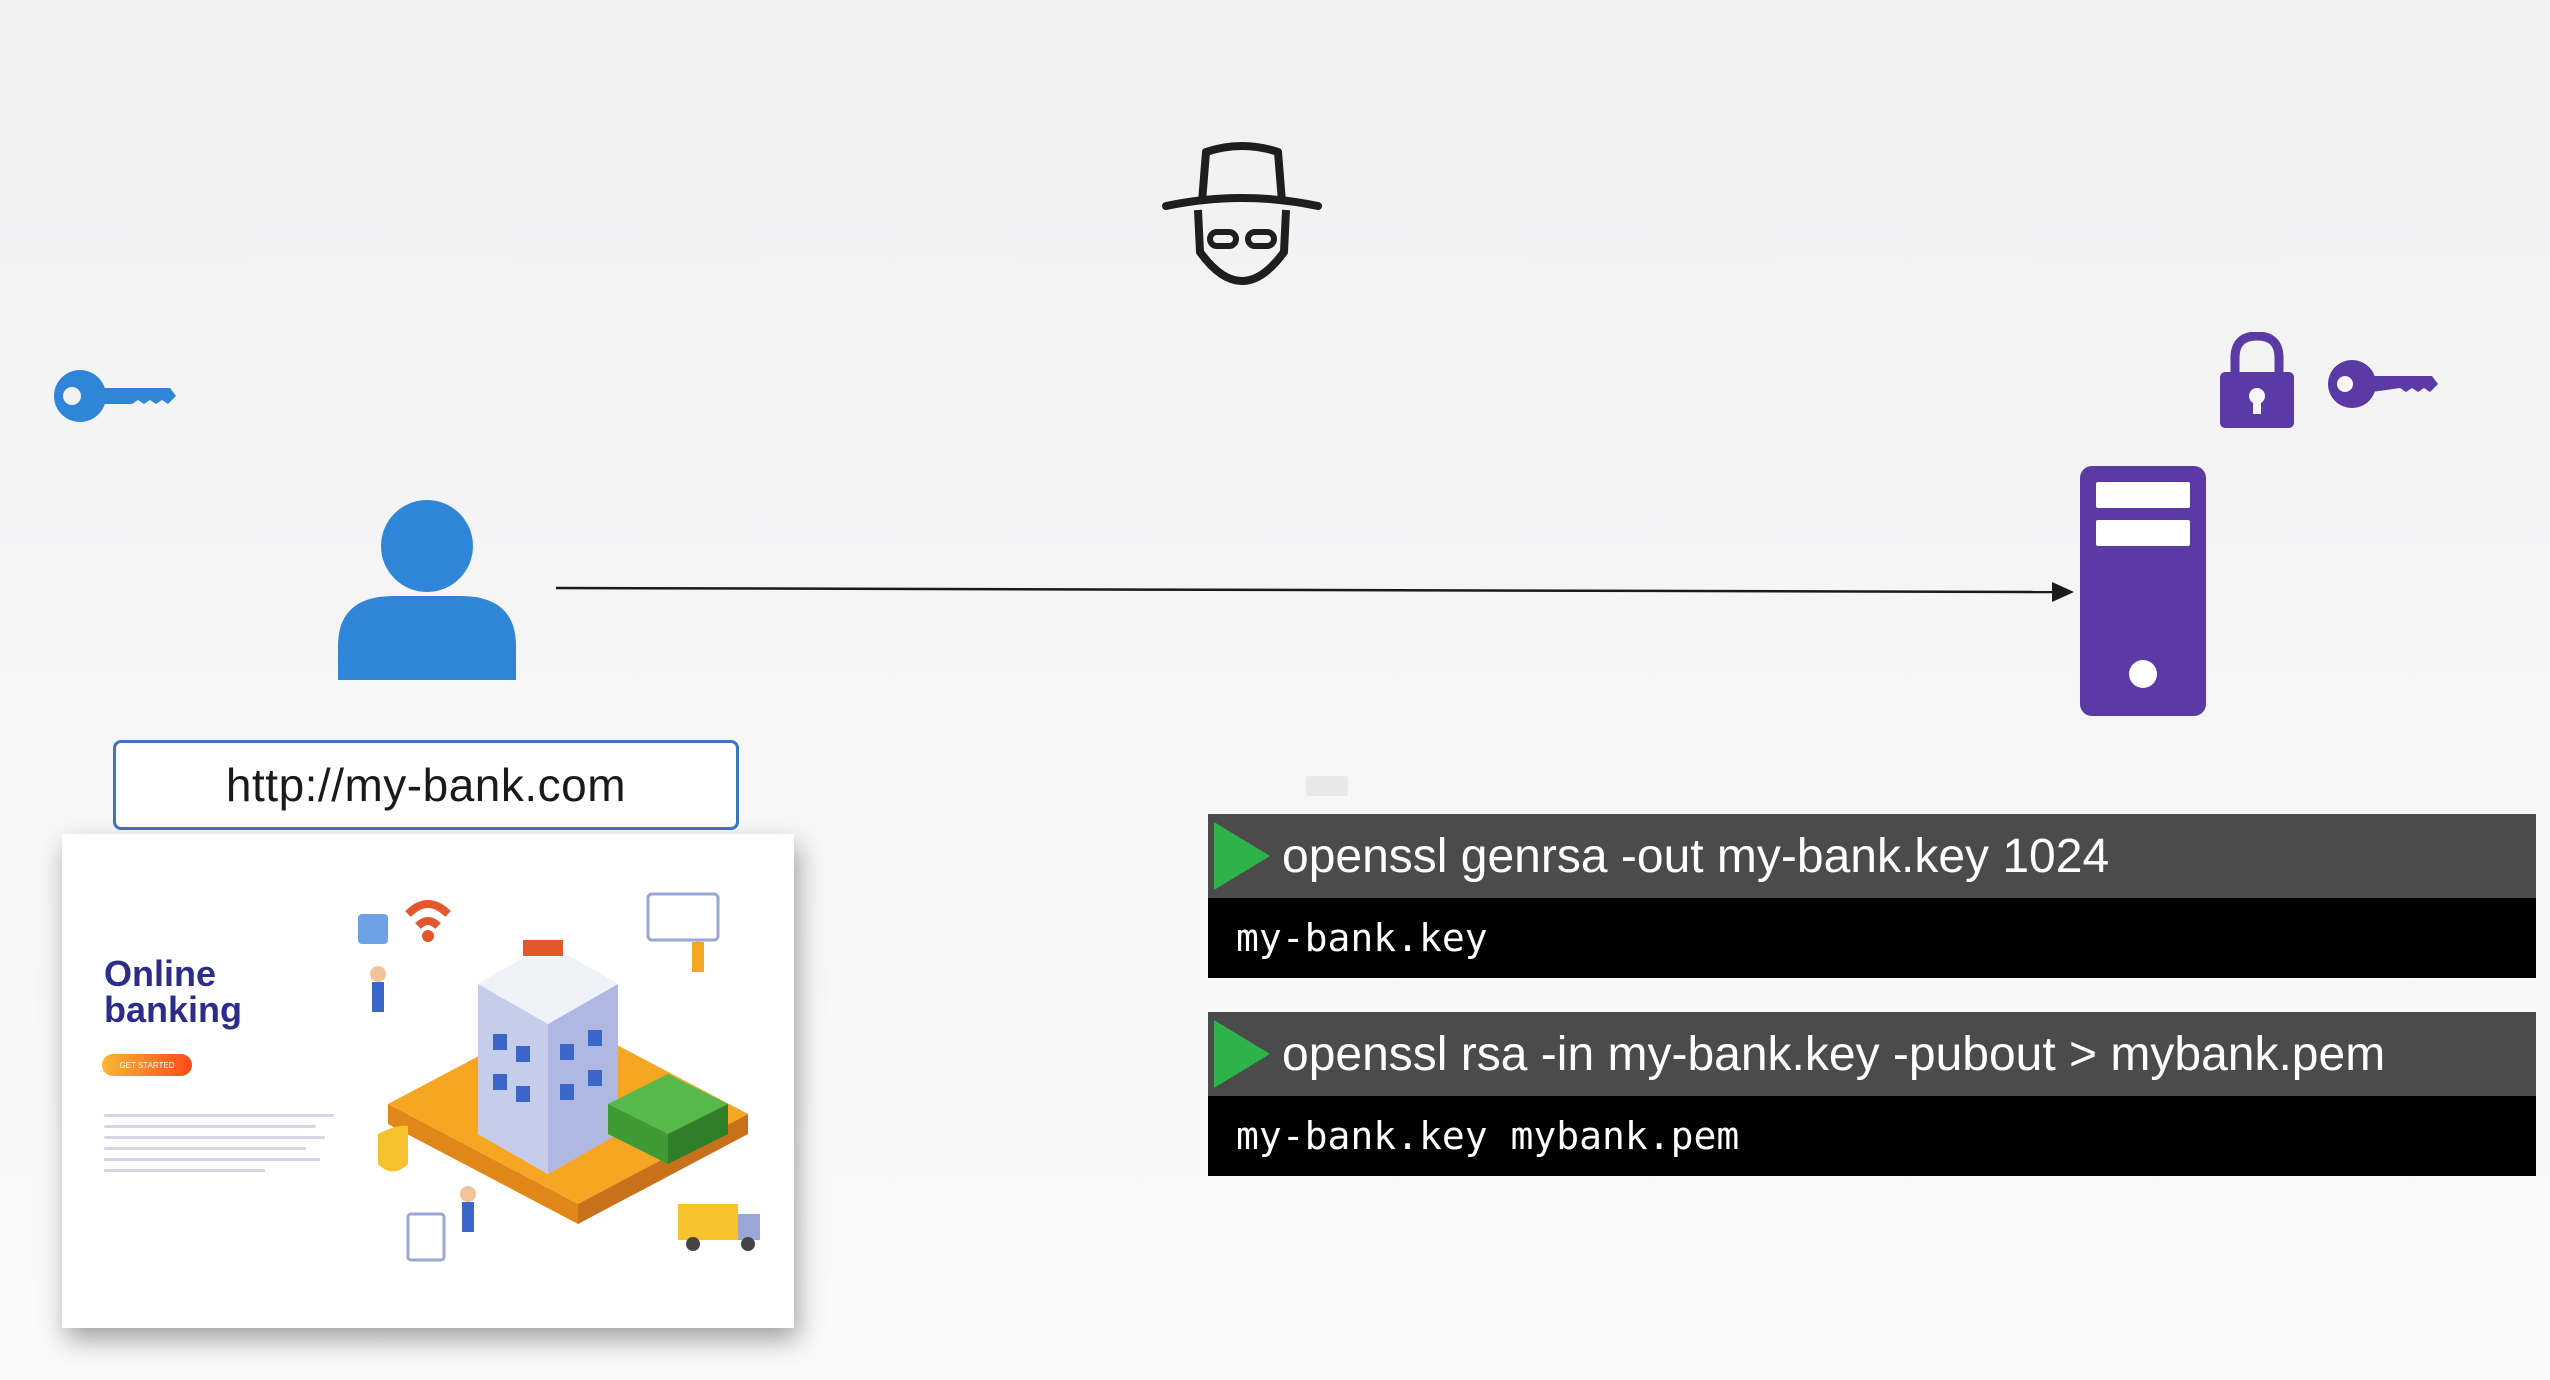 The height and width of the screenshot is (1380, 2550). I want to click on bank-title-line2: banking, so click(173, 1009).